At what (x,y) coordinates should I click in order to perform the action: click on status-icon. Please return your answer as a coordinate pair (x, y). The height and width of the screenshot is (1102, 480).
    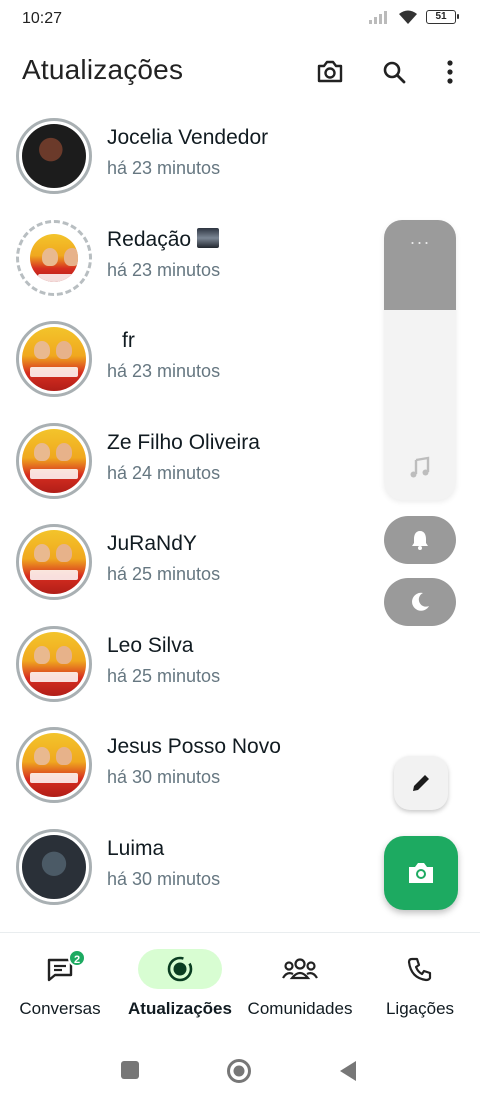
    Looking at the image, I should click on (180, 969).